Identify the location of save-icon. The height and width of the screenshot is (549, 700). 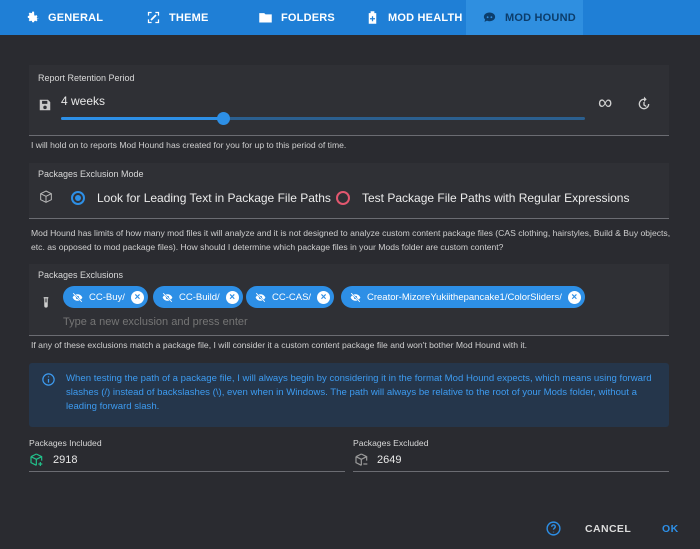
(45, 105).